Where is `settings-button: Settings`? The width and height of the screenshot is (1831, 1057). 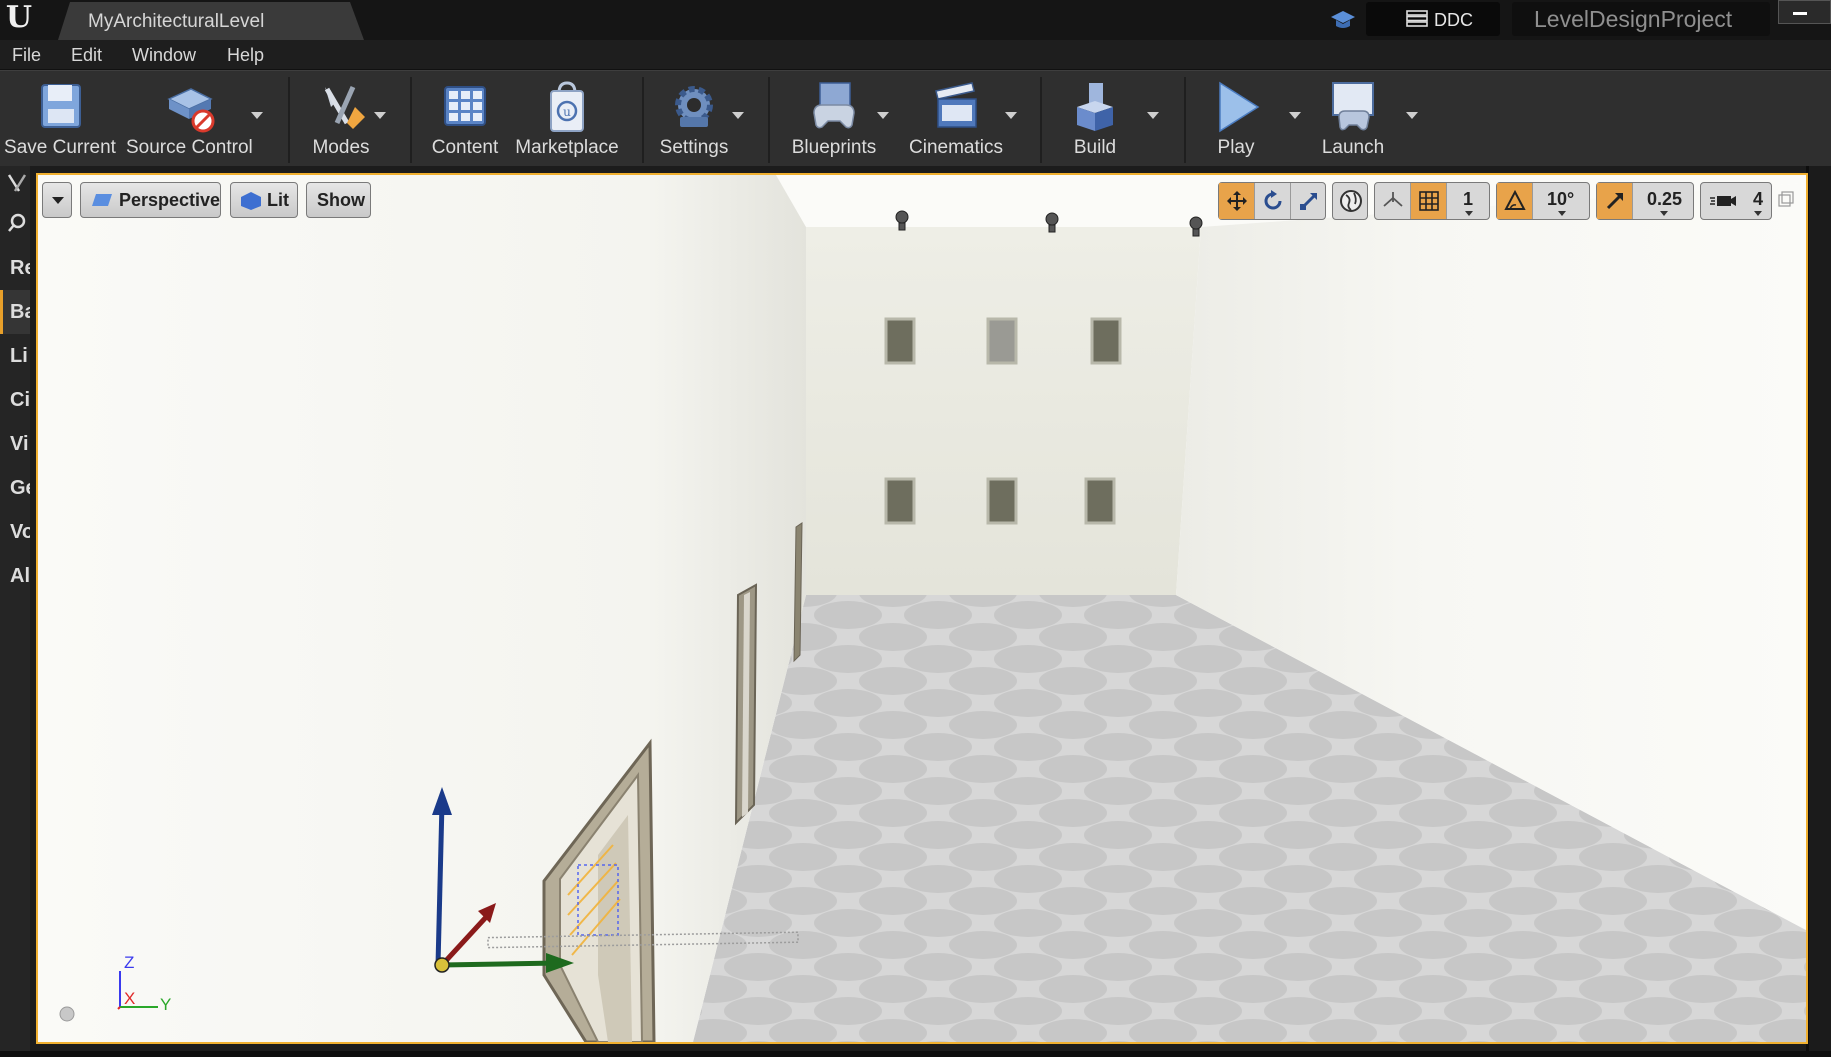 settings-button: Settings is located at coordinates (694, 119).